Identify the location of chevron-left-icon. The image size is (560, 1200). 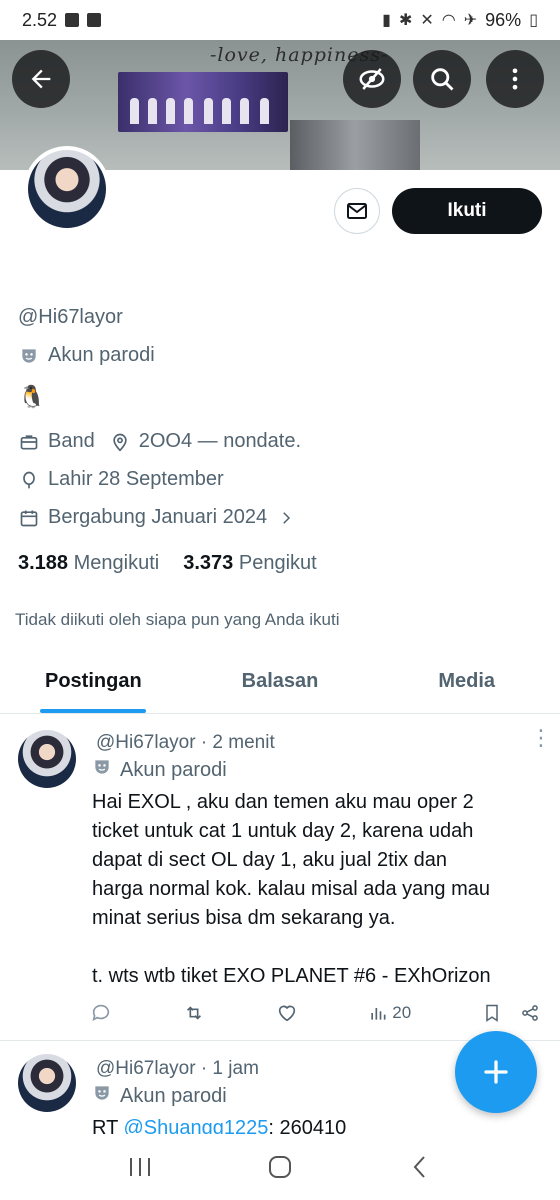
(419, 1167).